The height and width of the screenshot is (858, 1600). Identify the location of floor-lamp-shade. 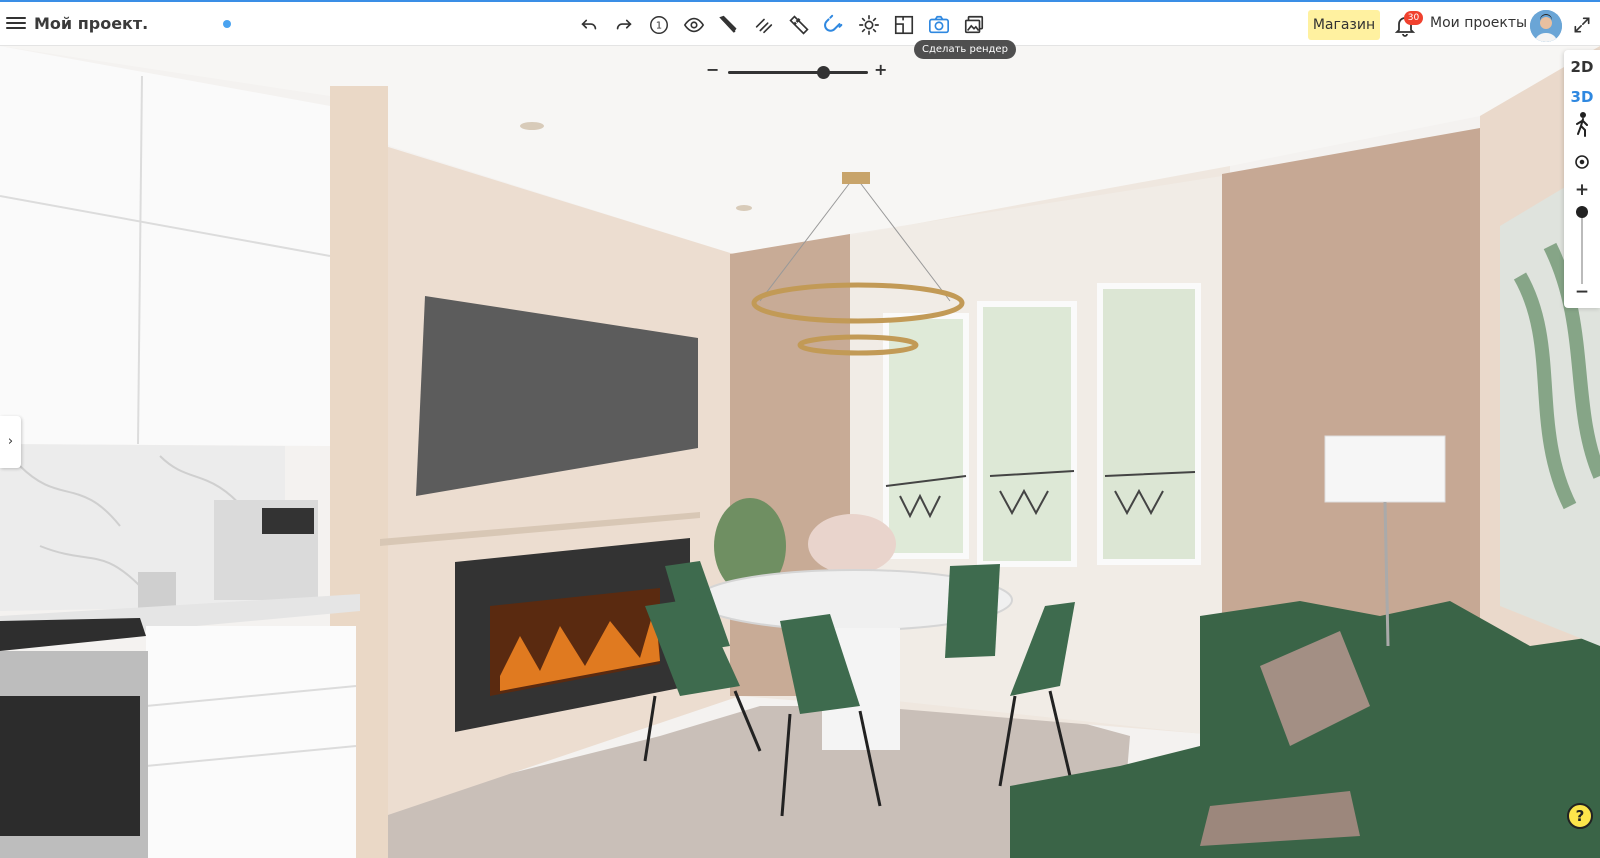
(1385, 469).